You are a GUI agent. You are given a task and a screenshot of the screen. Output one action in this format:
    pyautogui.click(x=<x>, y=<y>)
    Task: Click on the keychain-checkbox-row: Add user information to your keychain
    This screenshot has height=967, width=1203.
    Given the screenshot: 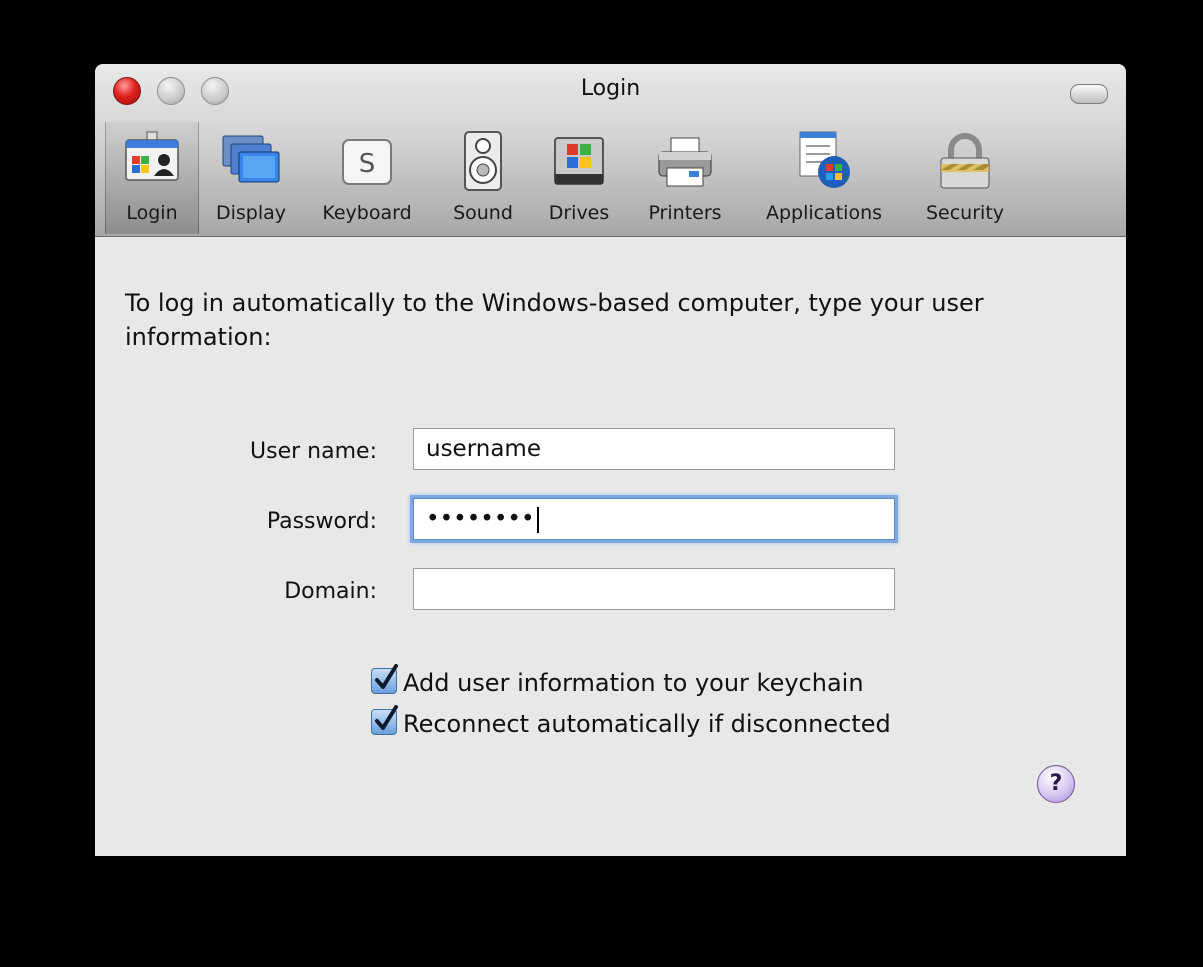 What is the action you would take?
    pyautogui.click(x=617, y=680)
    